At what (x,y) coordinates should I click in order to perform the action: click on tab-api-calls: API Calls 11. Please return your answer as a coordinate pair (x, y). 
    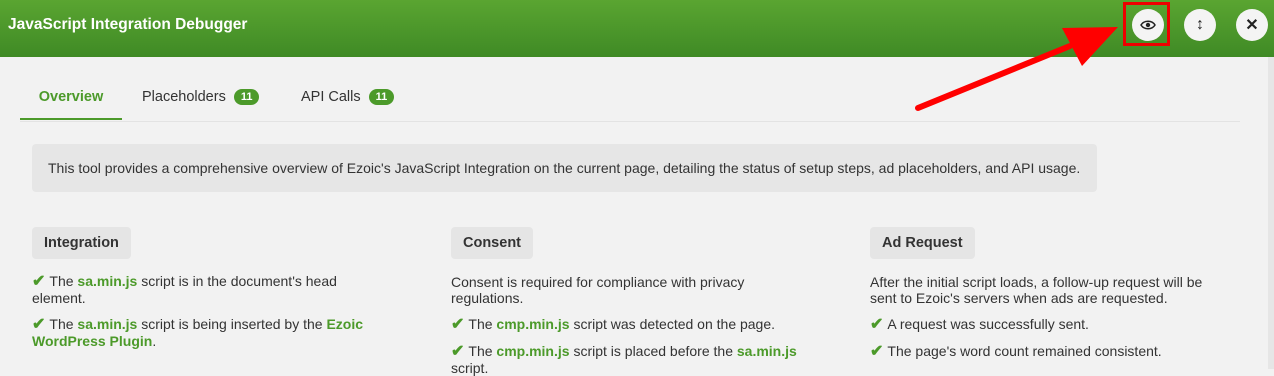
    Looking at the image, I should click on (348, 99).